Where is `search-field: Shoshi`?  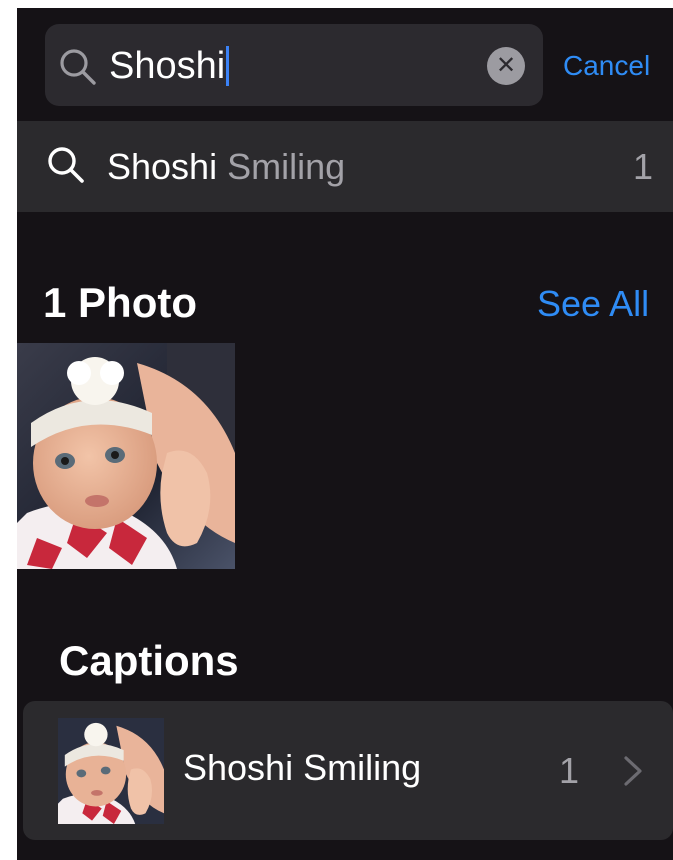 search-field: Shoshi is located at coordinates (294, 65).